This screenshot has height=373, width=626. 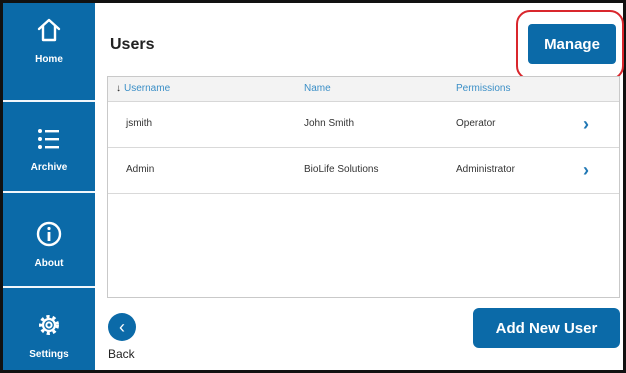 I want to click on sort-arrow-icon: ↓, so click(x=118, y=88).